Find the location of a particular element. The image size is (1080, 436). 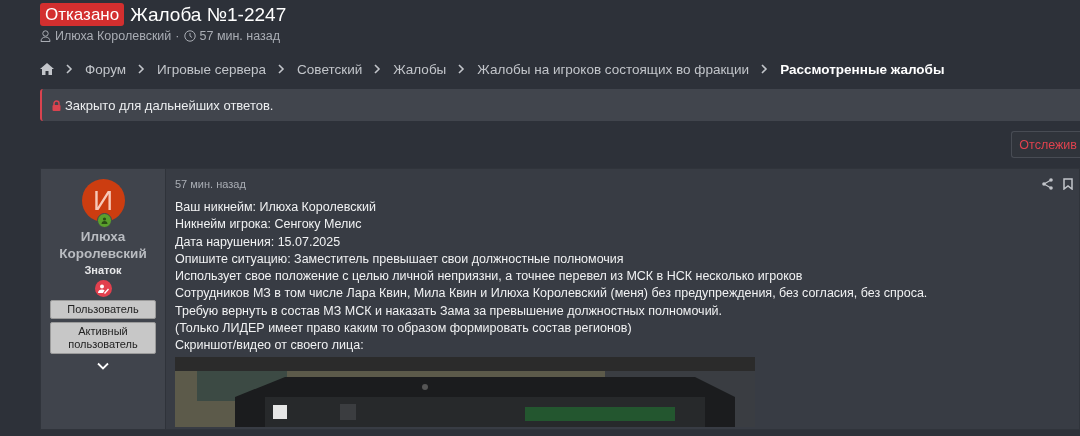

home-icon is located at coordinates (47, 69).